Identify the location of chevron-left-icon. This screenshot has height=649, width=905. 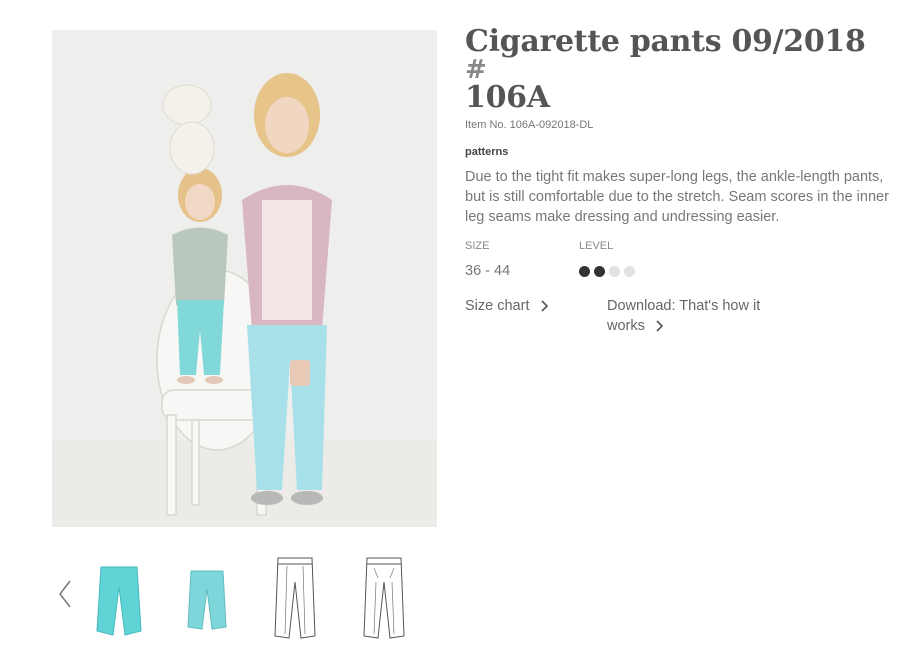
(65, 594).